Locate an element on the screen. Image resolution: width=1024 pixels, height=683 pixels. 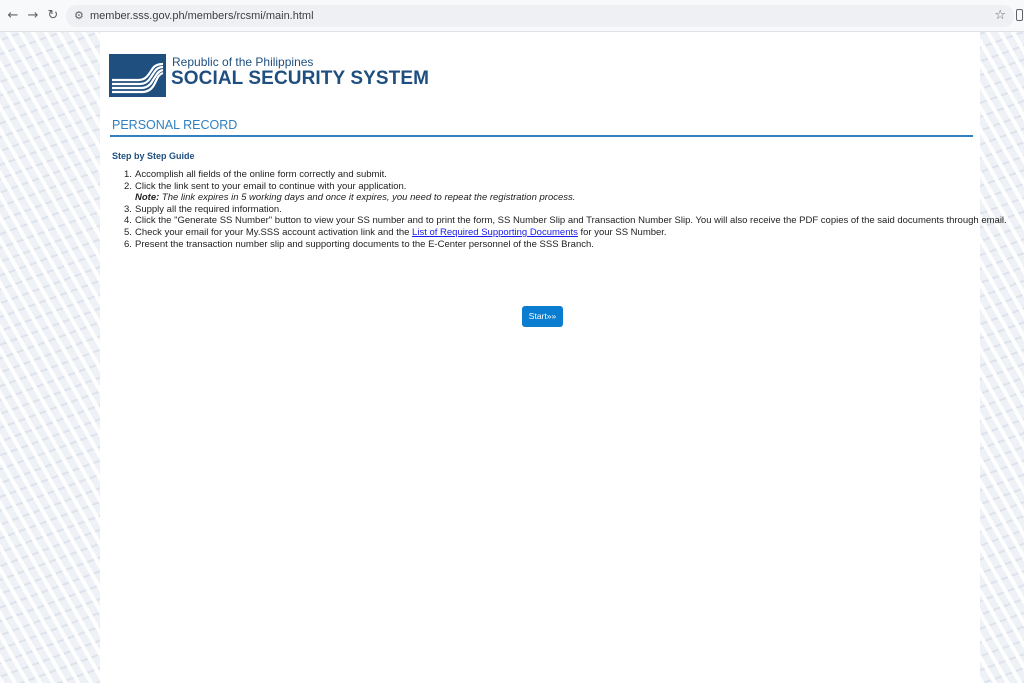
guide-heading: Step by Step Guide is located at coordinates (153, 156).